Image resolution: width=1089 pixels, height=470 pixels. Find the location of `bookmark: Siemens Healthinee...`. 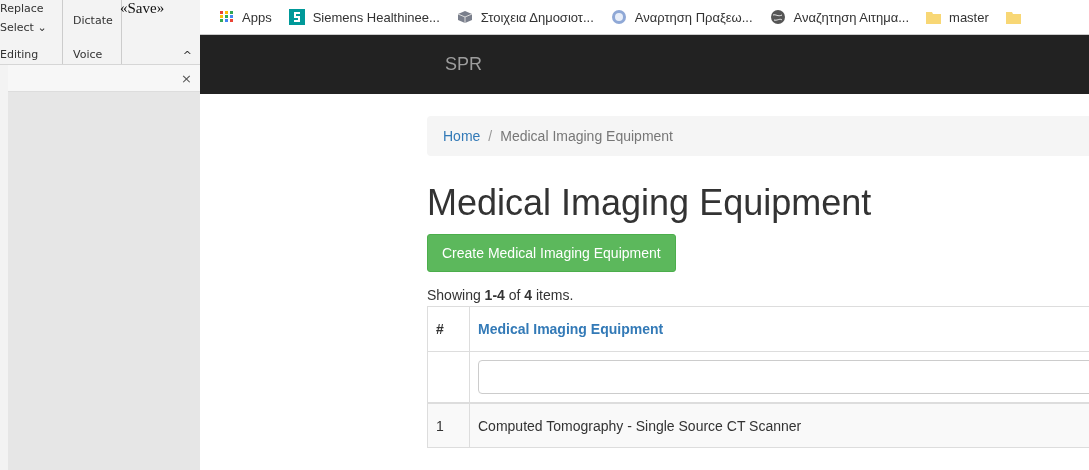

bookmark: Siemens Healthinee... is located at coordinates (364, 17).